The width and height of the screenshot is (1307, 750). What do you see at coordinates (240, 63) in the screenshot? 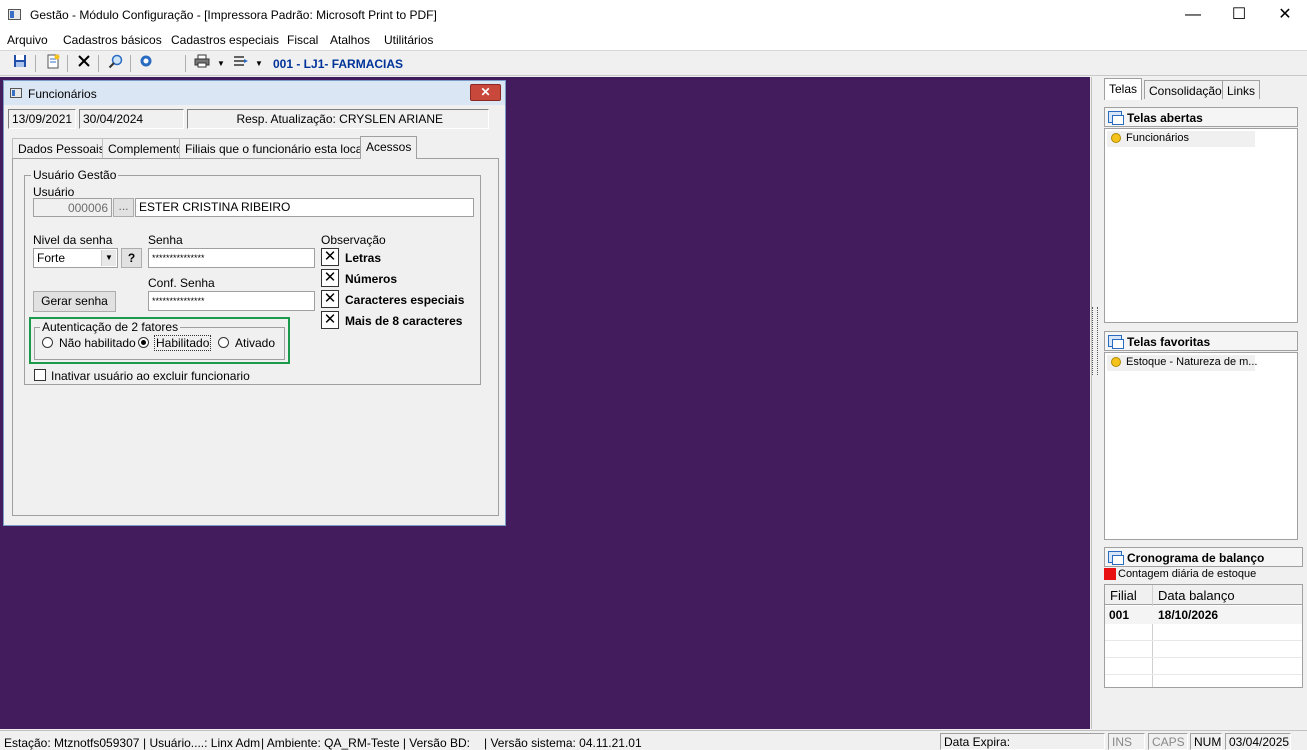
I see `list-icon` at bounding box center [240, 63].